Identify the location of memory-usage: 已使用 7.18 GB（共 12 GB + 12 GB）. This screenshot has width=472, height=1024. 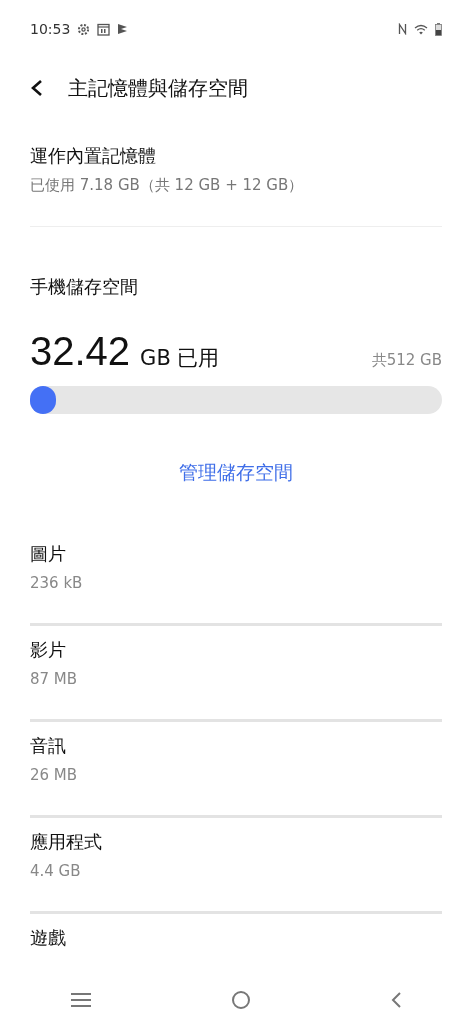
(167, 185).